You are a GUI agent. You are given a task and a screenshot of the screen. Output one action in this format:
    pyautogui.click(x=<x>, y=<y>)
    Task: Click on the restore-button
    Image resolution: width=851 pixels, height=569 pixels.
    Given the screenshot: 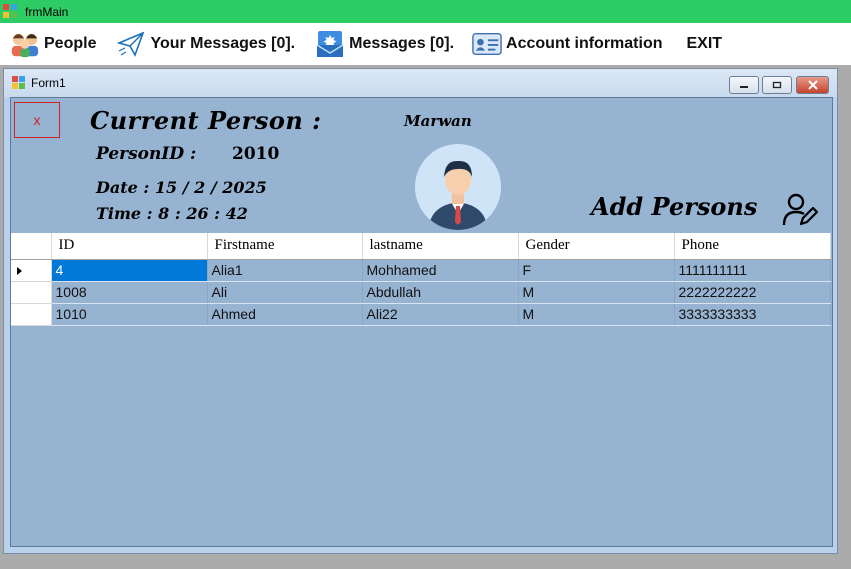 What is the action you would take?
    pyautogui.click(x=777, y=85)
    